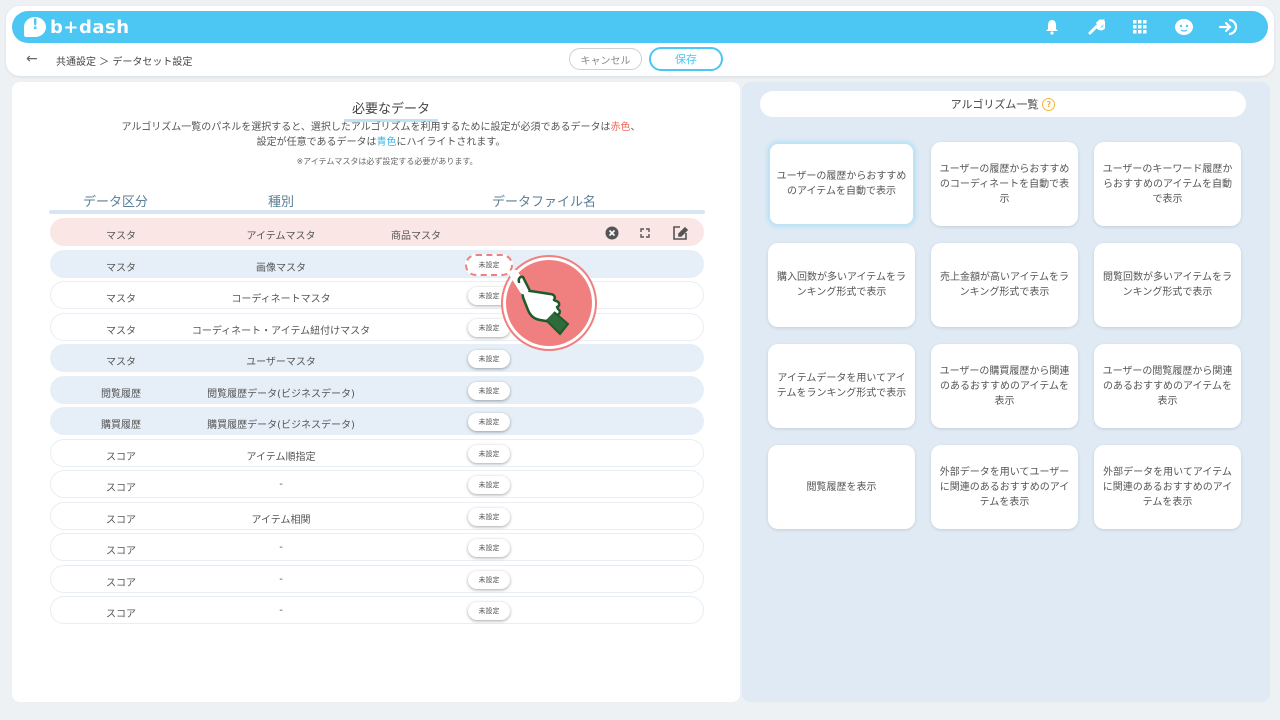 This screenshot has height=720, width=1280. I want to click on row-type: アイテムマスタ, so click(281, 236).